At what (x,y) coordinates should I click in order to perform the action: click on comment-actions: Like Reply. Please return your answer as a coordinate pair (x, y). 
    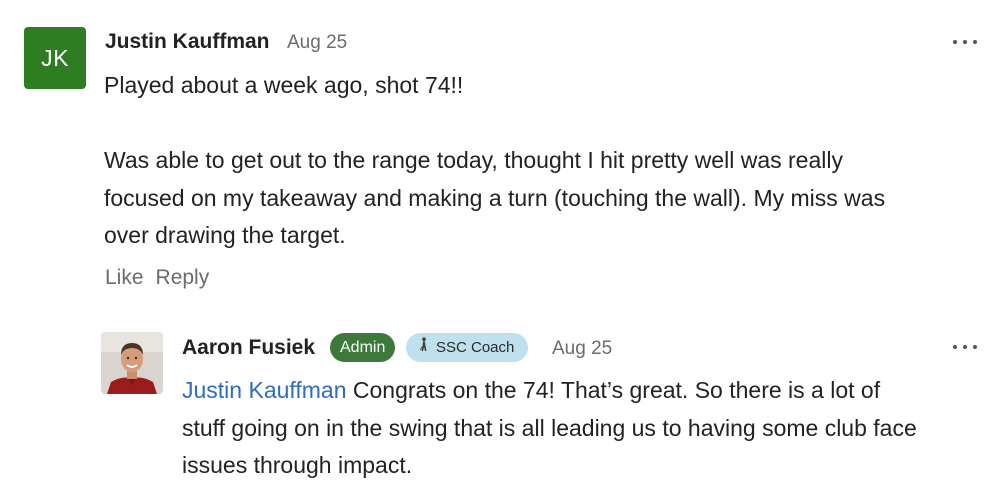
    Looking at the image, I should click on (157, 278).